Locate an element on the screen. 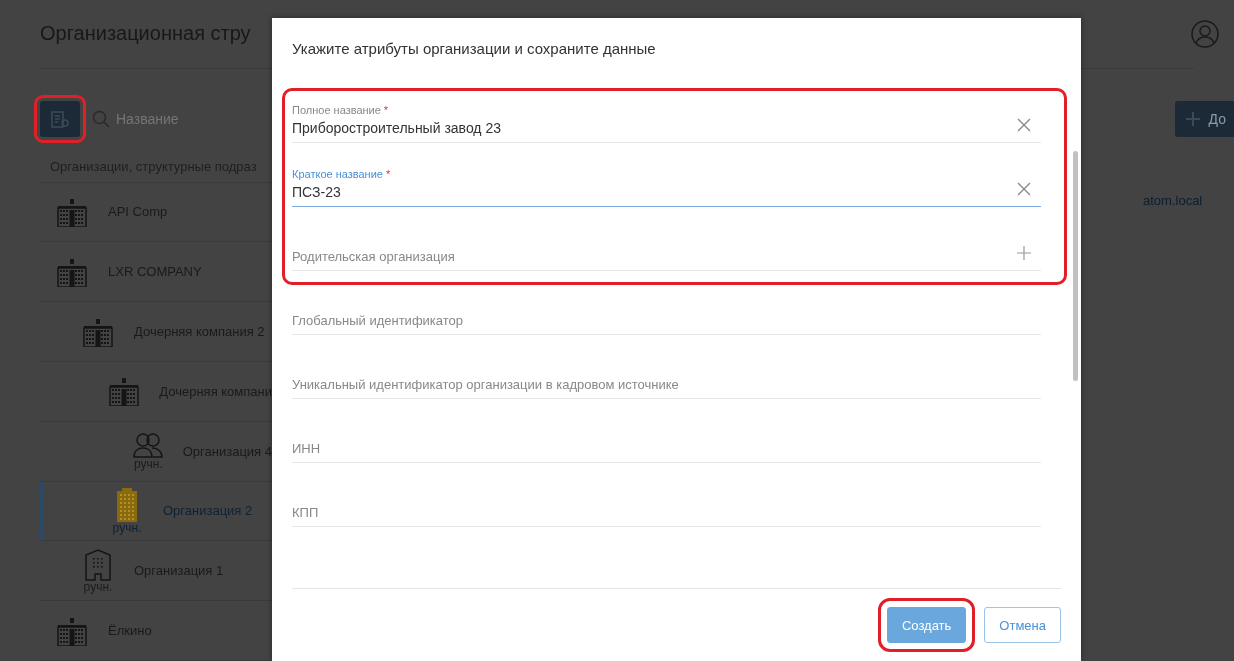 This screenshot has width=1234, height=661. field-placeholder: Родительская организация is located at coordinates (374, 256).